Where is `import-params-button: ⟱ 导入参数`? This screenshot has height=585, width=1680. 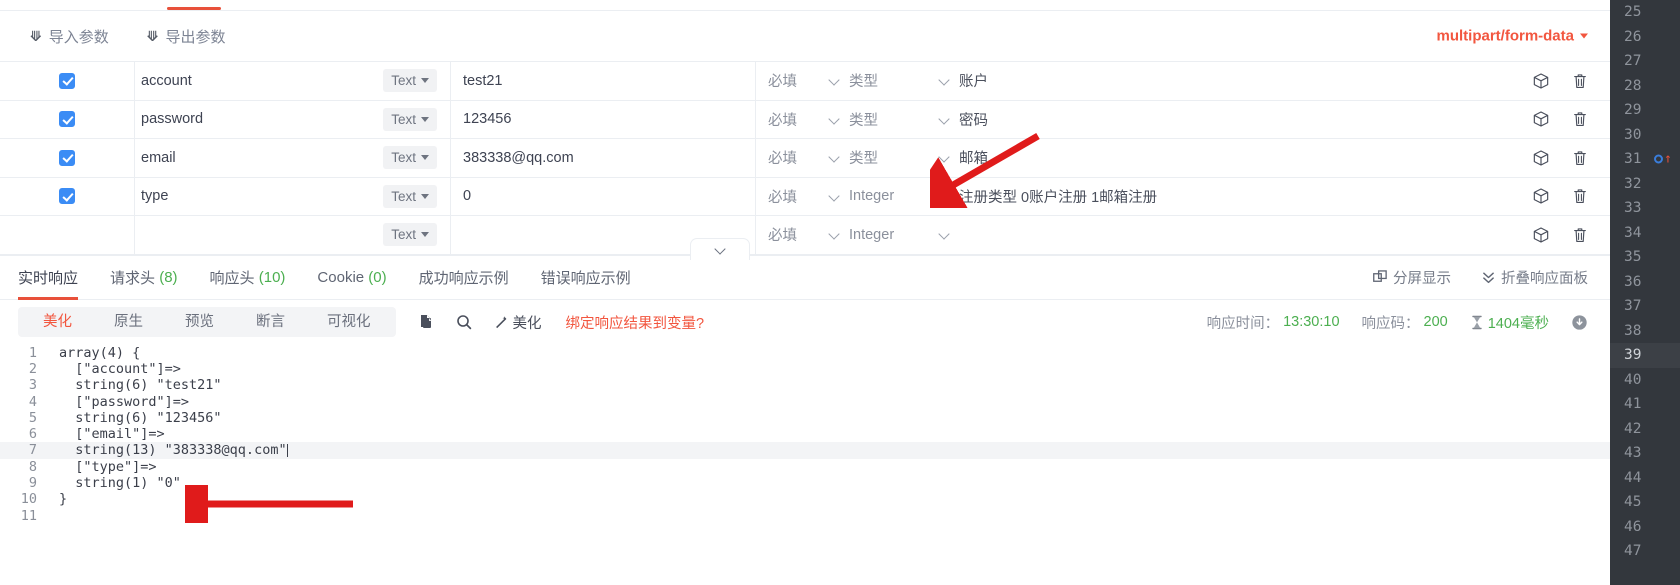
import-params-button: ⟱ 导入参数 is located at coordinates (69, 36).